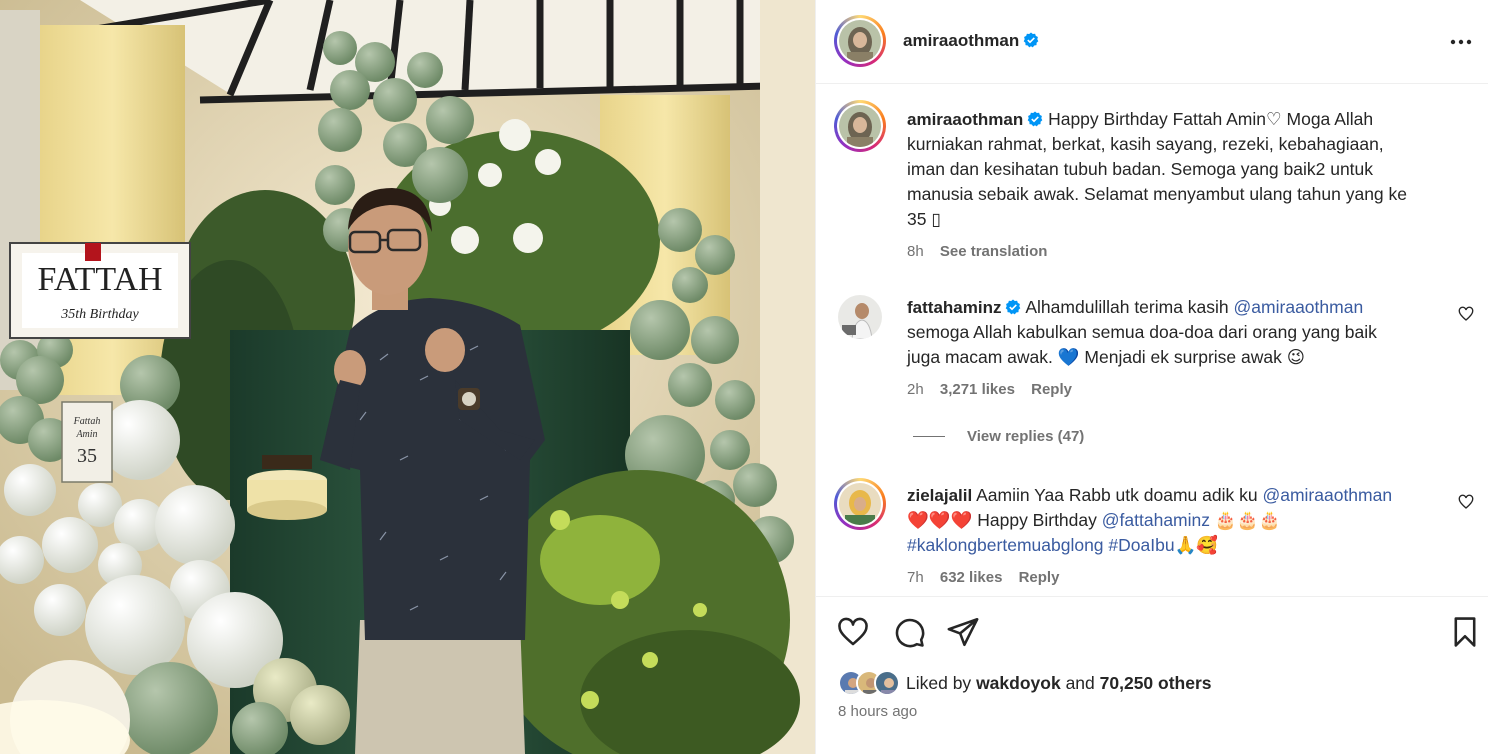 This screenshot has width=1488, height=754. What do you see at coordinates (1035, 118) in the screenshot?
I see `caption-verified-icon` at bounding box center [1035, 118].